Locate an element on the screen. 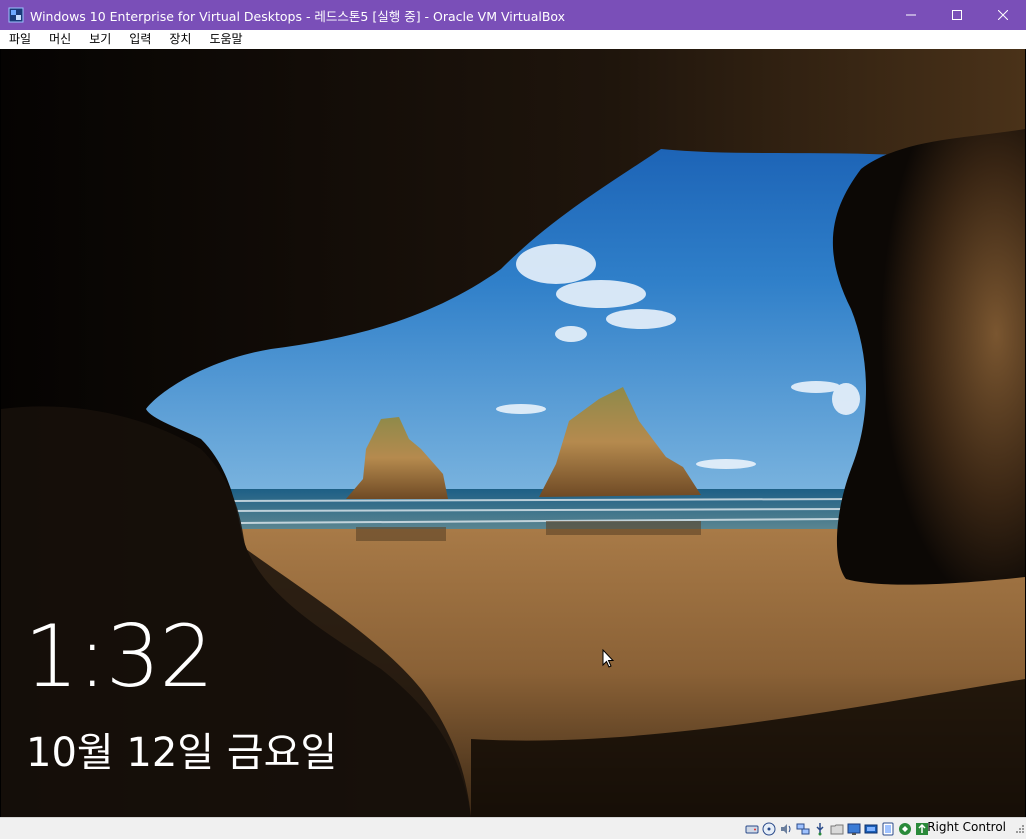 The image size is (1026, 839). close-button is located at coordinates (1003, 15).